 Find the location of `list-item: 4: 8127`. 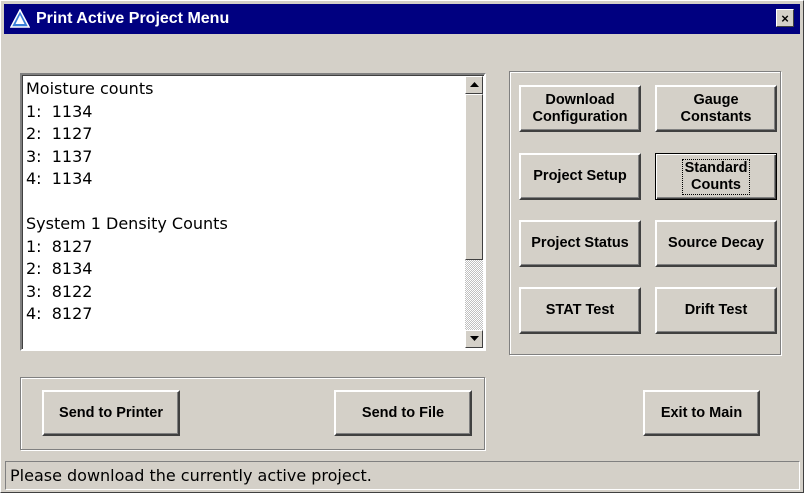

list-item: 4: 8127 is located at coordinates (243, 314).